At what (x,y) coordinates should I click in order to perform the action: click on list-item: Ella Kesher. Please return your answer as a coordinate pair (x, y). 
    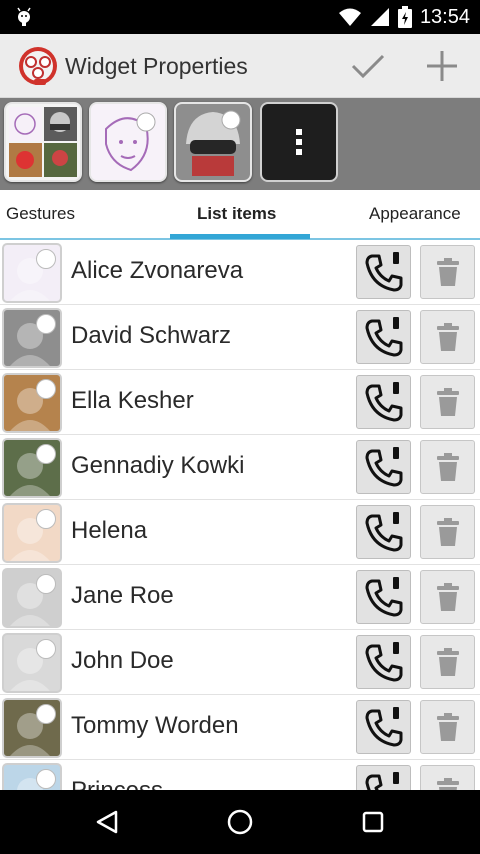
    Looking at the image, I should click on (240, 402).